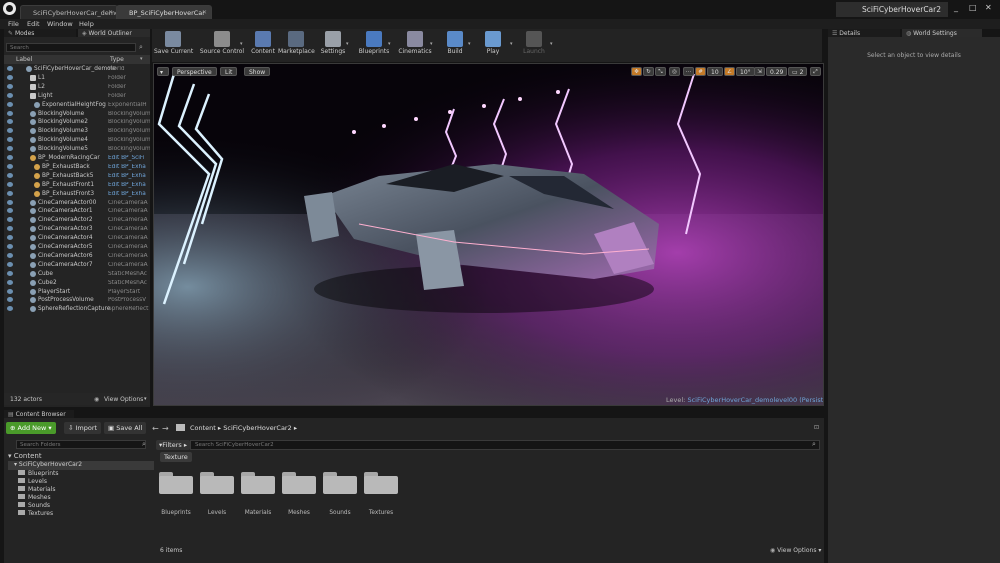  I want to click on tree-folder: Blueprints, so click(38, 473).